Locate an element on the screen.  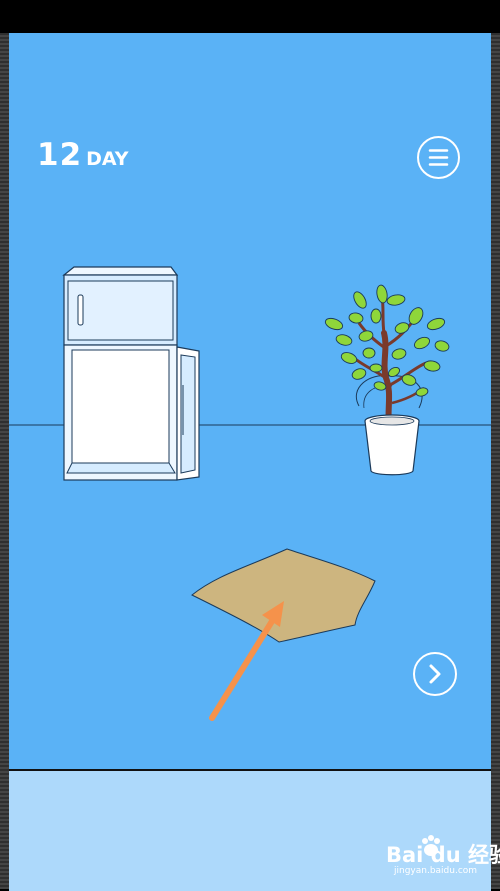
refrigerator is located at coordinates (134, 375).